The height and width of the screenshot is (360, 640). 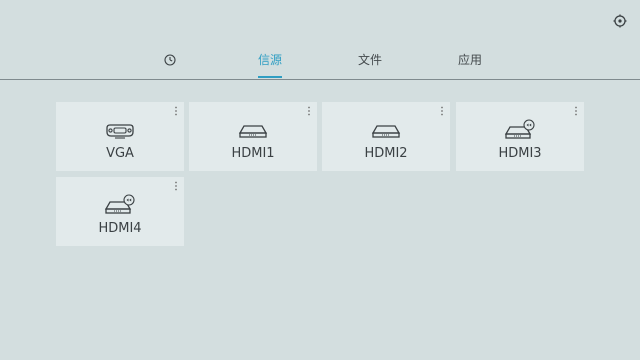 I want to click on source-card-hdmi1: HDMI1, so click(x=253, y=136).